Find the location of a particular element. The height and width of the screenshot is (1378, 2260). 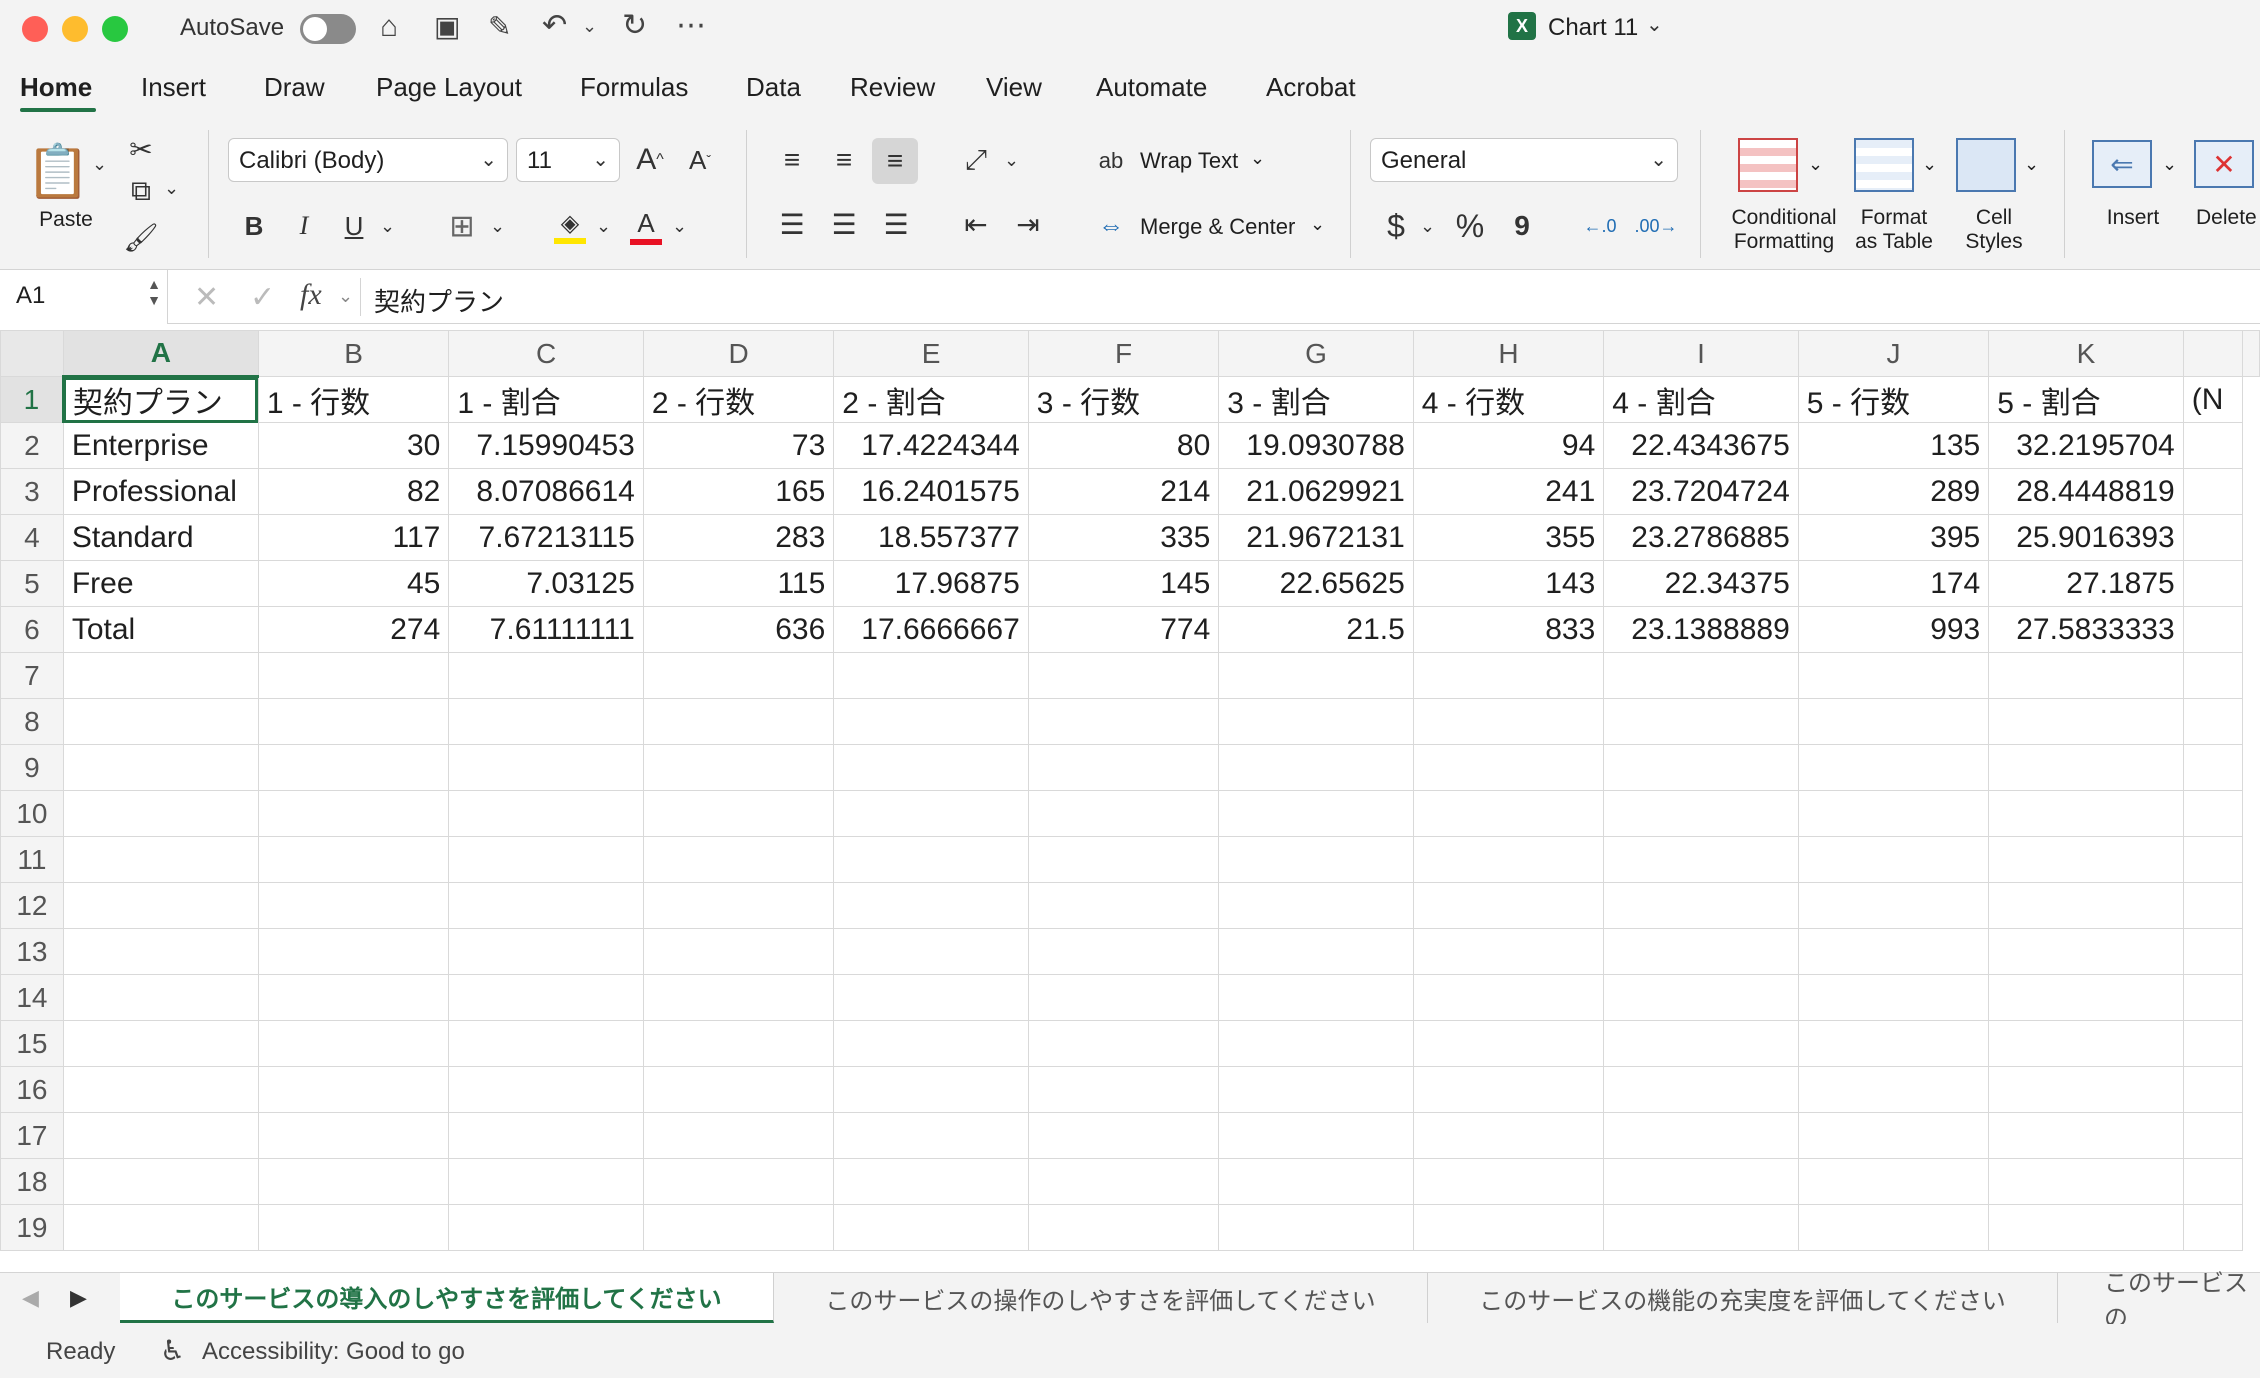

merge-center-icon: ⇔ is located at coordinates (1111, 225).